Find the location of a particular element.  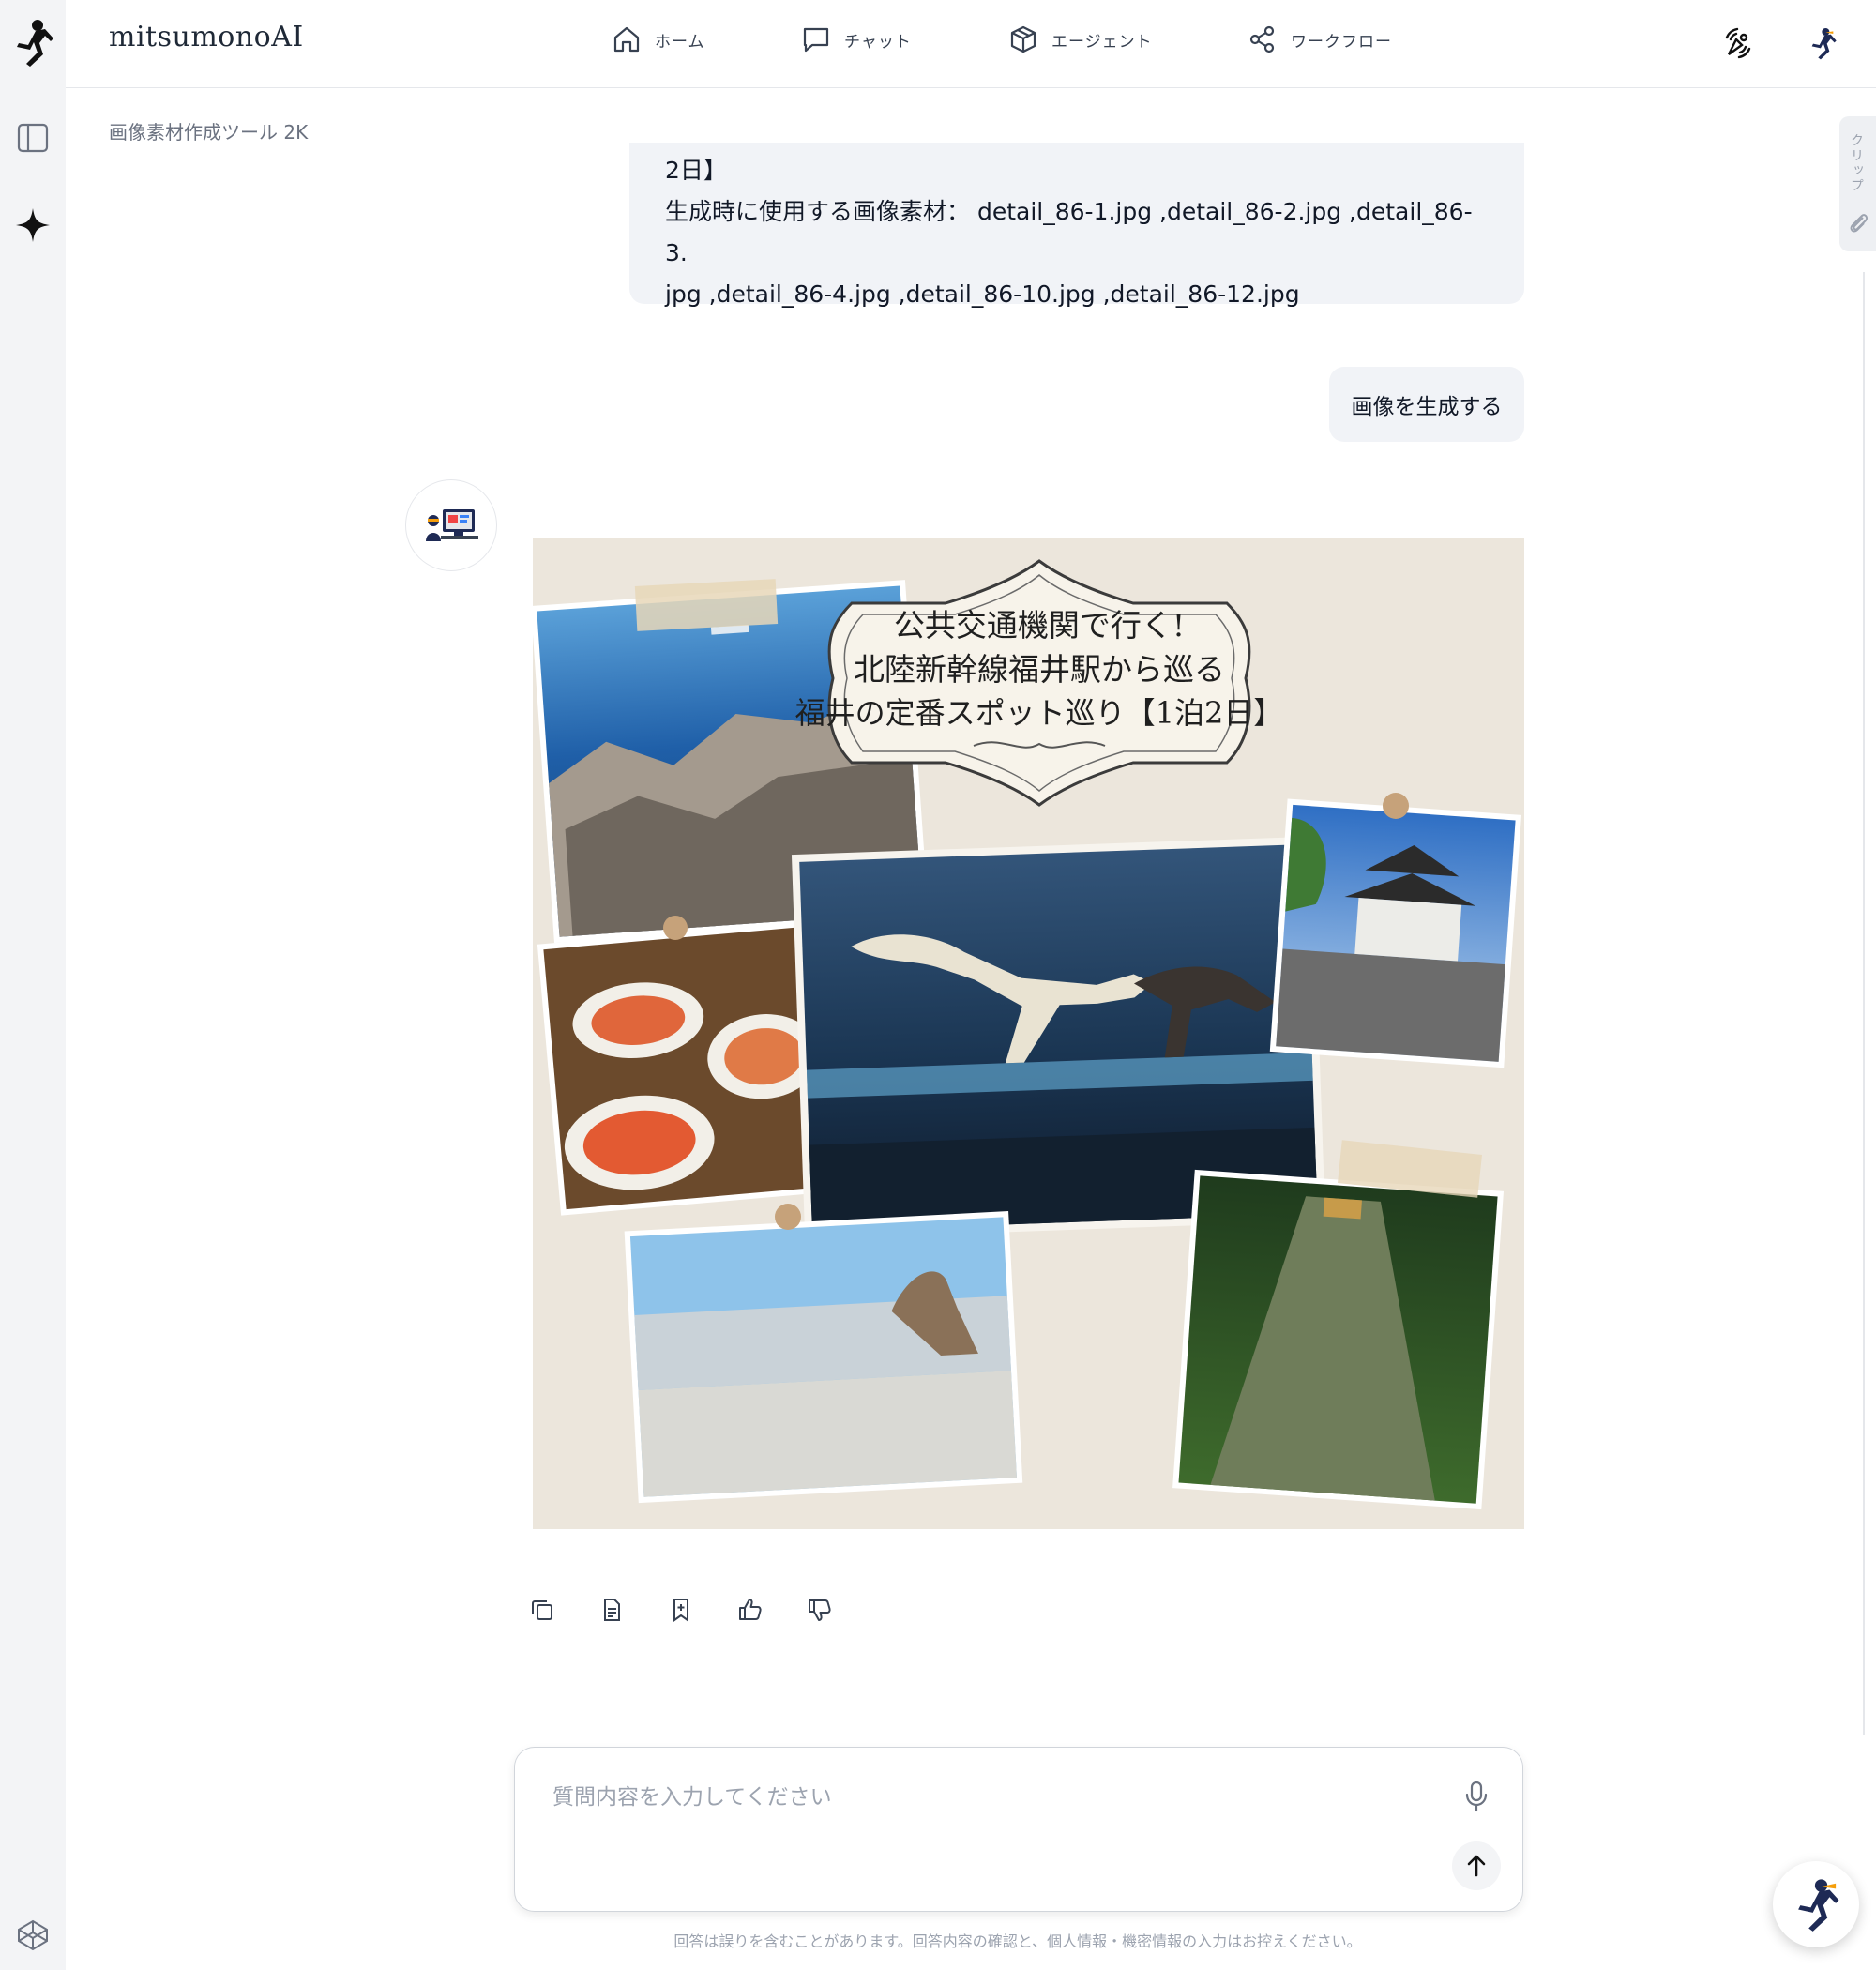

nav-agent-label: エージェント is located at coordinates (1102, 42).